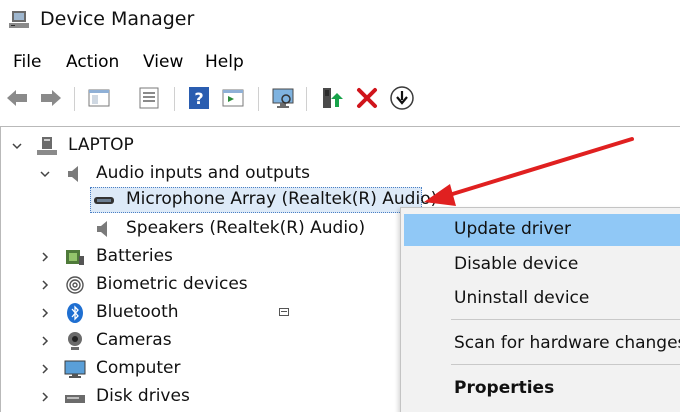  Describe the element at coordinates (47, 146) in the screenshot. I see `computer-tower-icon` at that location.